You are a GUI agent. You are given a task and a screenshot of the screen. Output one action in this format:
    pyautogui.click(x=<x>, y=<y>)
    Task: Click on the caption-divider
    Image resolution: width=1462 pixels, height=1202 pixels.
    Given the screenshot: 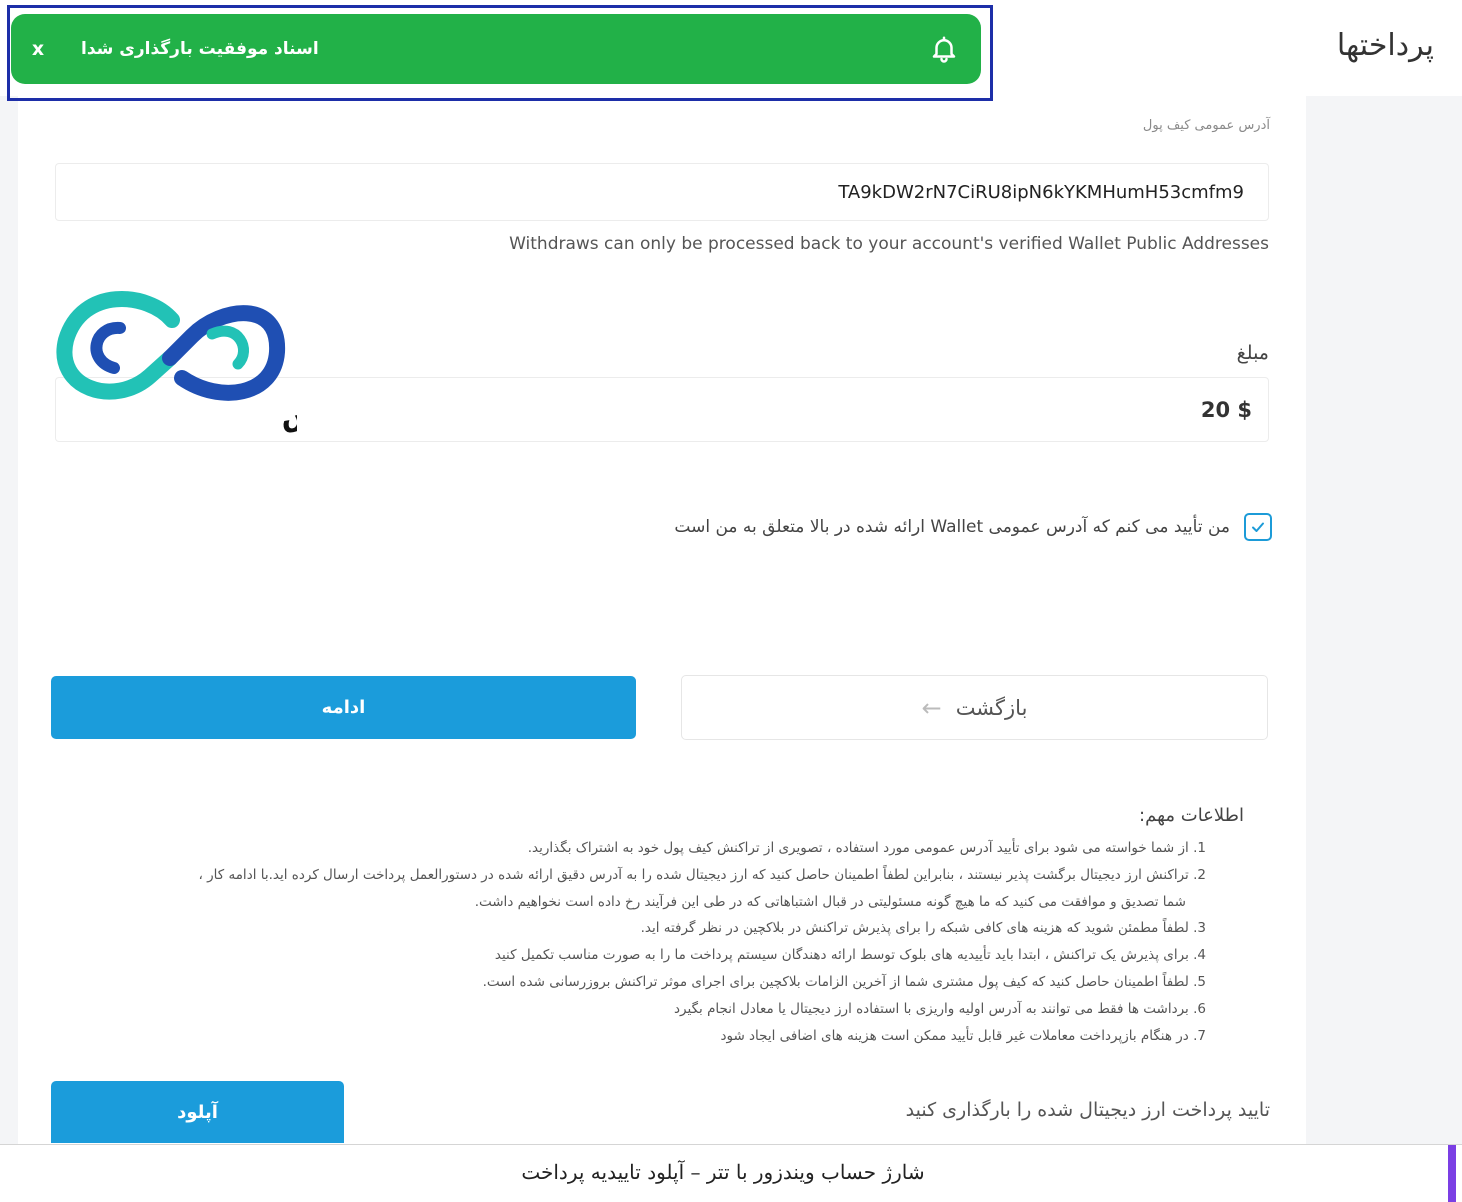 What is the action you would take?
    pyautogui.click(x=731, y=1144)
    